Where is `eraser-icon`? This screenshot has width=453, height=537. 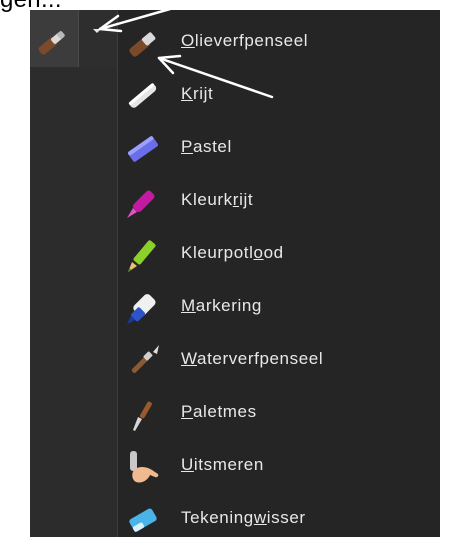 eraser-icon is located at coordinates (143, 519).